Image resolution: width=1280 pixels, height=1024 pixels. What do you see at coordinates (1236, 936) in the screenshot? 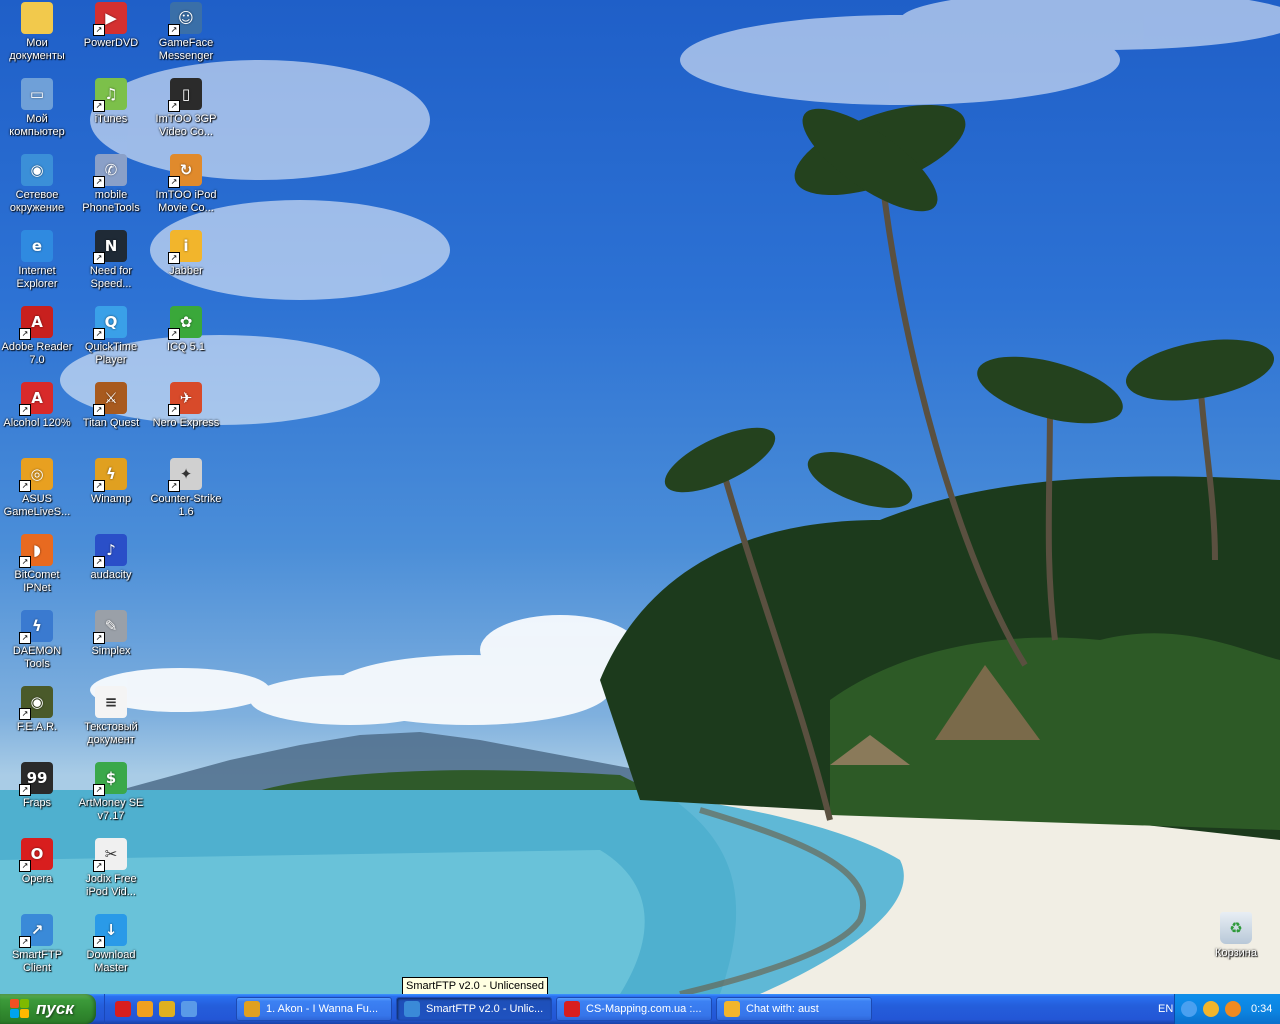
I see `recycle-bin: ♻ Корзина` at bounding box center [1236, 936].